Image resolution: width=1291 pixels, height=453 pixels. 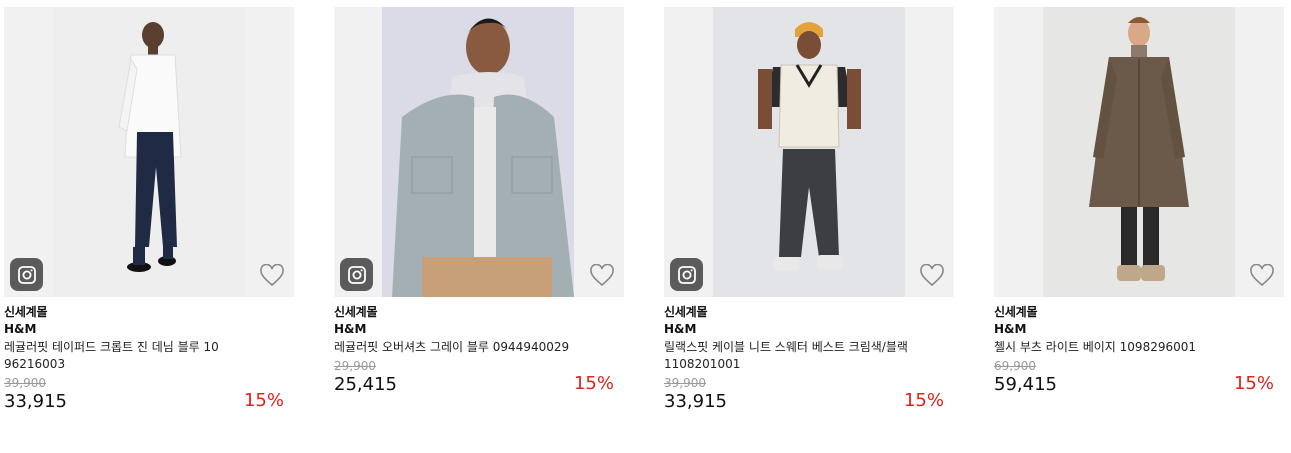 I want to click on product-name: 레귤러핏 오버셔츠 그레이 블루 0944940029, so click(x=464, y=347).